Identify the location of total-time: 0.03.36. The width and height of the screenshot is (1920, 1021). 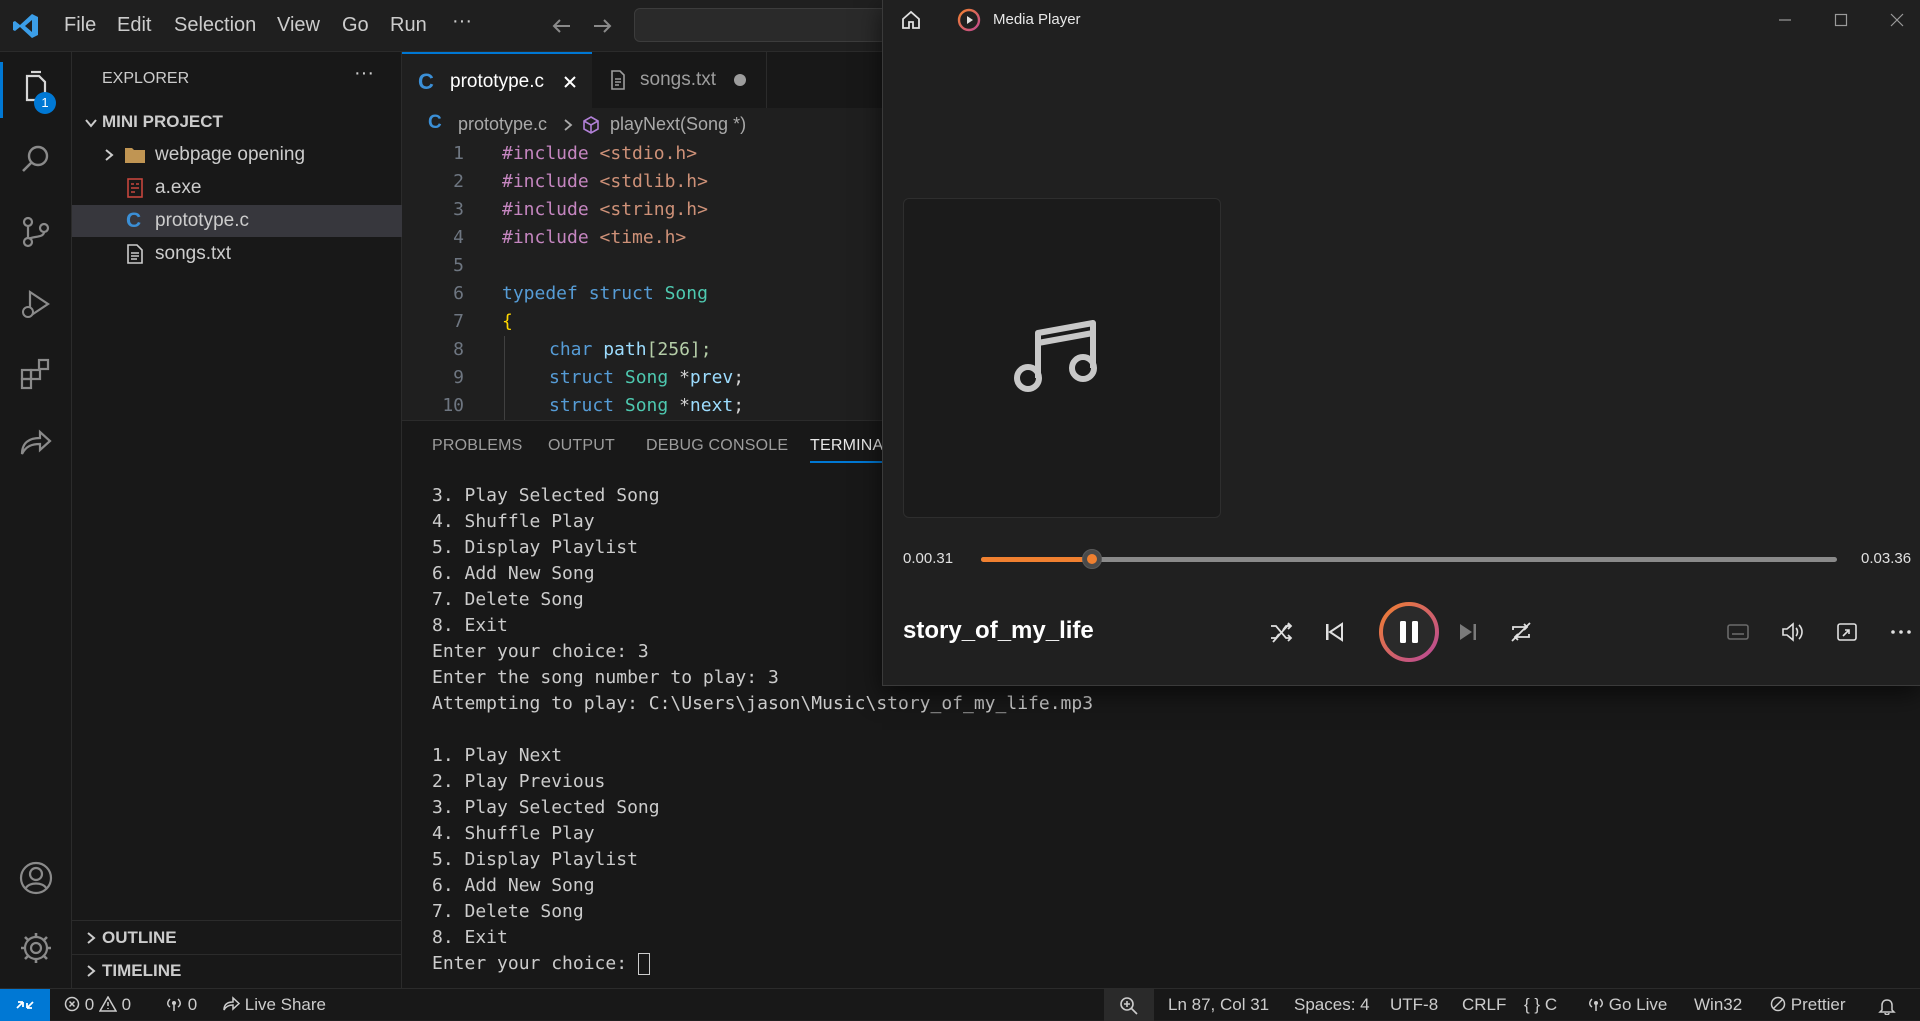
(1886, 558).